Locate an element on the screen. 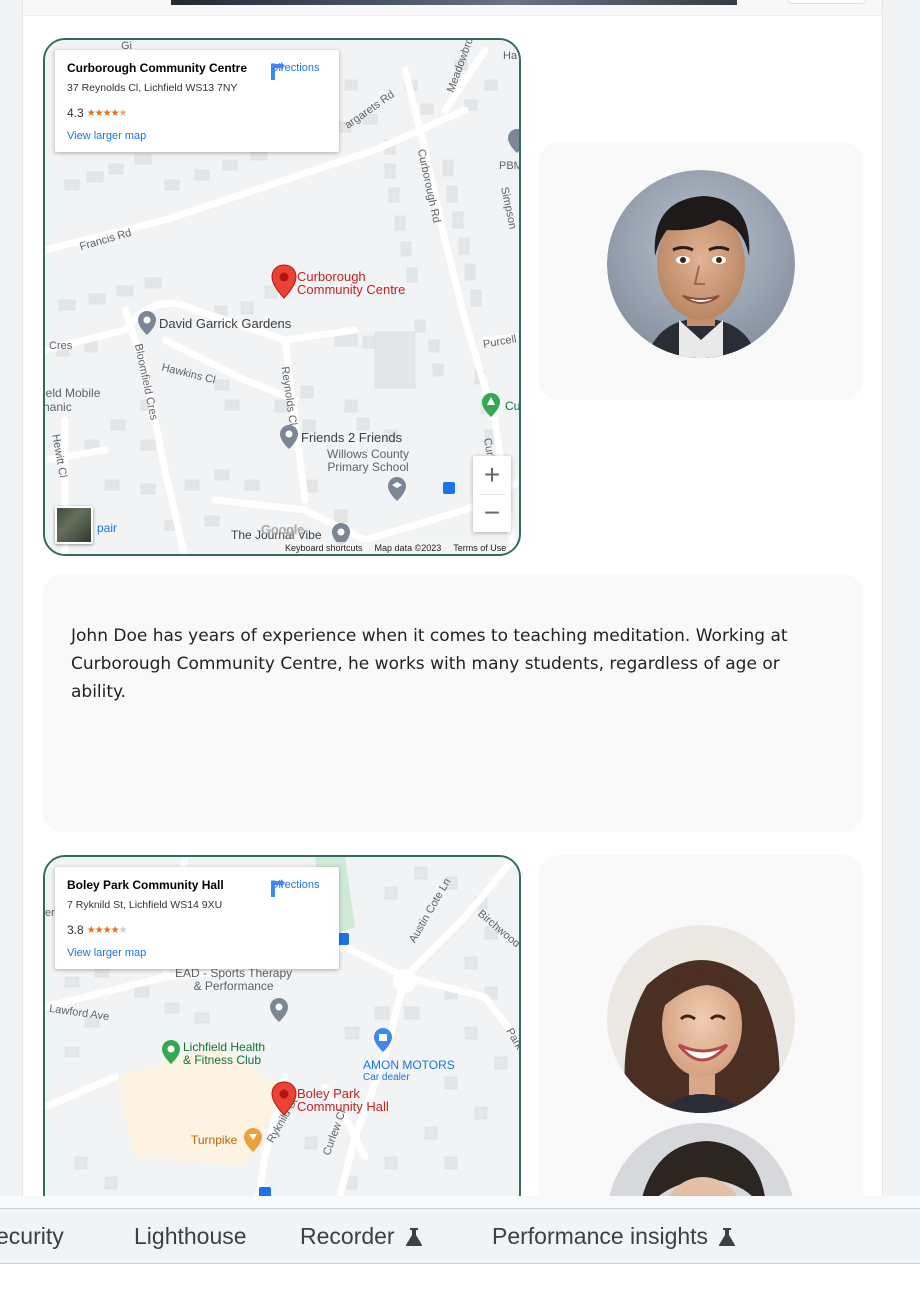 This screenshot has width=920, height=1310. label-pbm: PBM is located at coordinates (510, 166).